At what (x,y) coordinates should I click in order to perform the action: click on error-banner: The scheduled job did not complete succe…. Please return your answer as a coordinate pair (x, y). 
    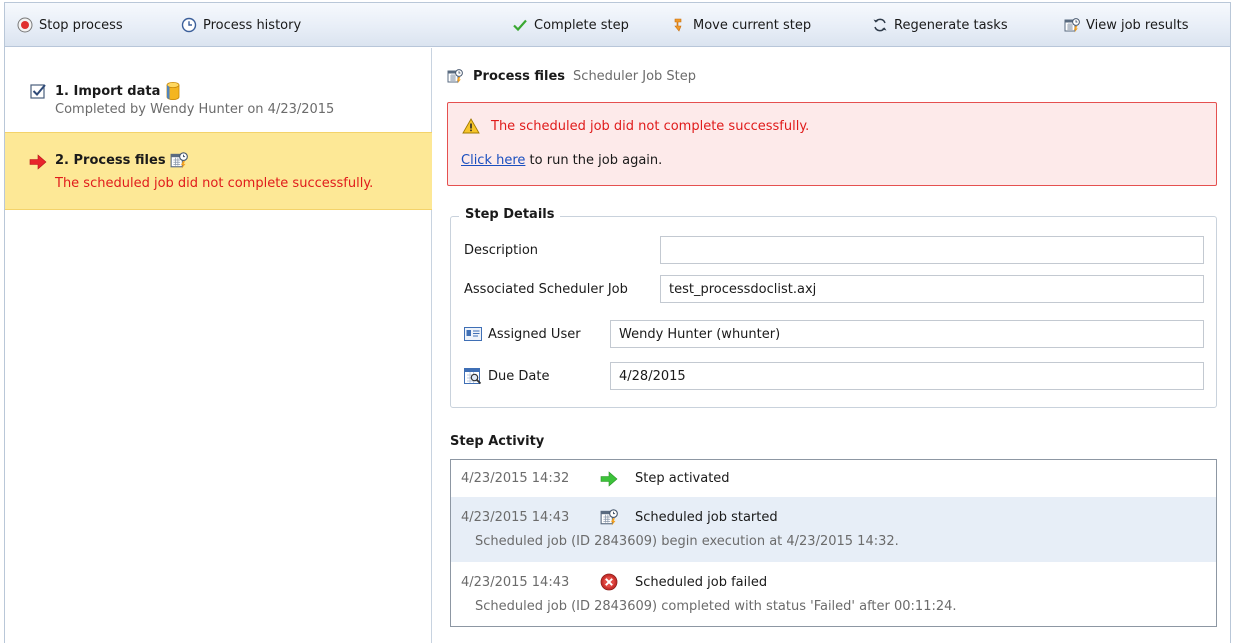
    Looking at the image, I should click on (832, 144).